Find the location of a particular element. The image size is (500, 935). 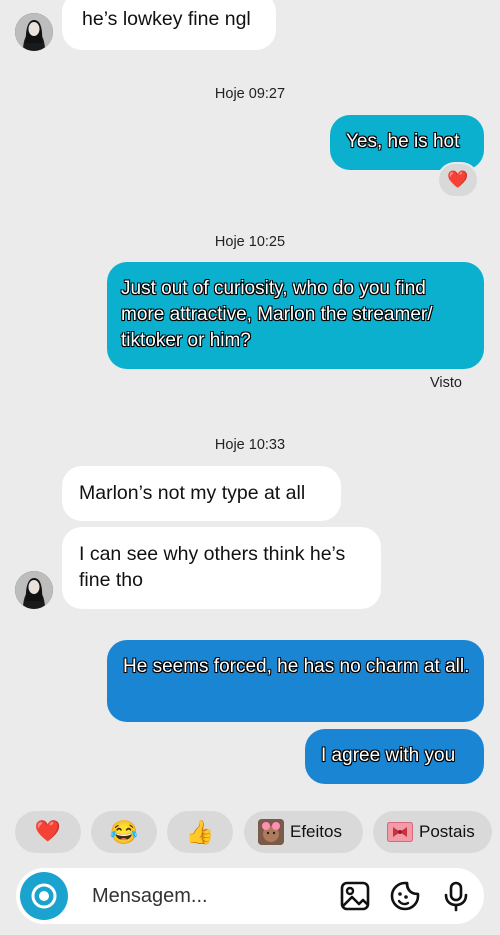

heart-reaction-icon: ❤️ is located at coordinates (458, 179).